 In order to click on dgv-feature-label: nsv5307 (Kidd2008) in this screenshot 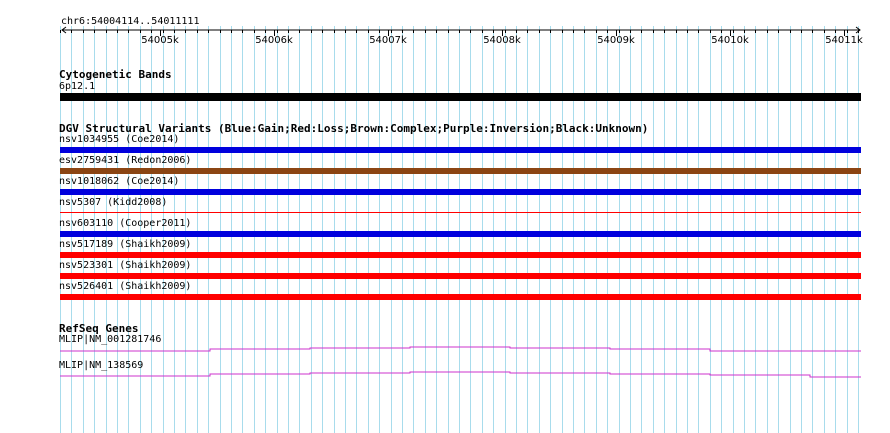, I will do `click(113, 202)`.